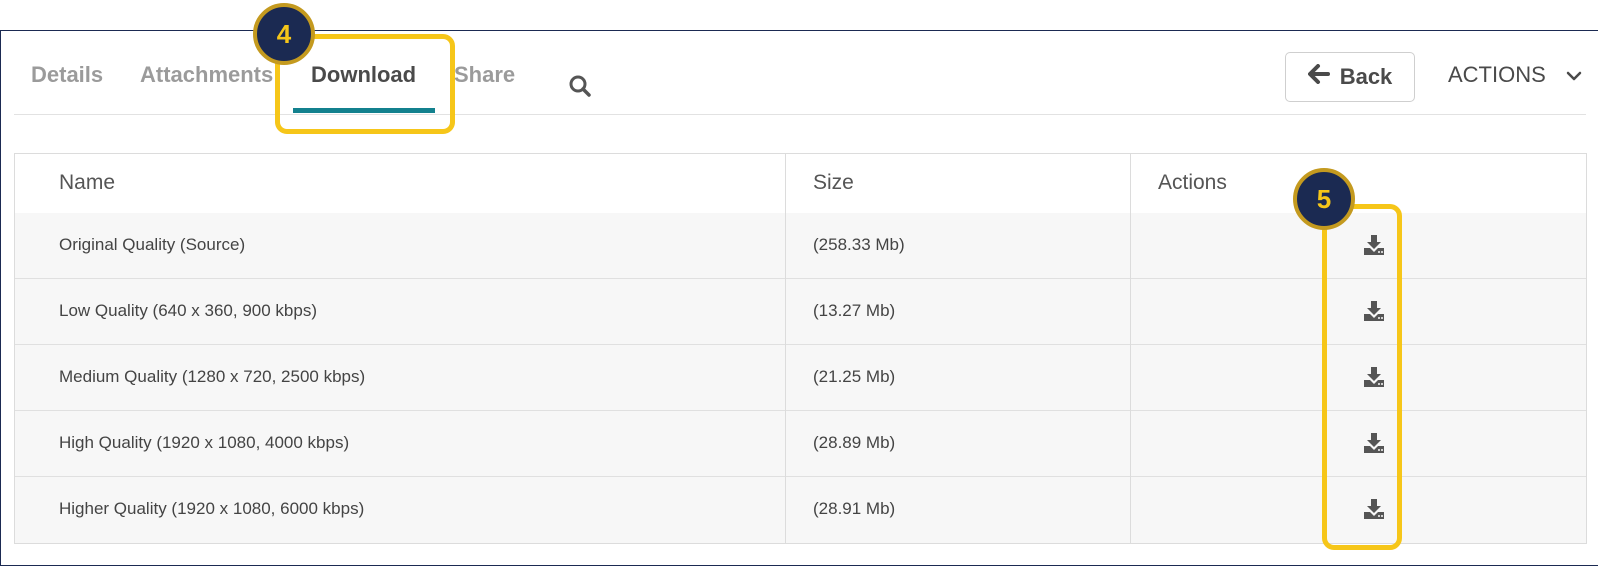 This screenshot has height=567, width=1600. What do you see at coordinates (284, 34) in the screenshot?
I see `callout-badge-4: 4` at bounding box center [284, 34].